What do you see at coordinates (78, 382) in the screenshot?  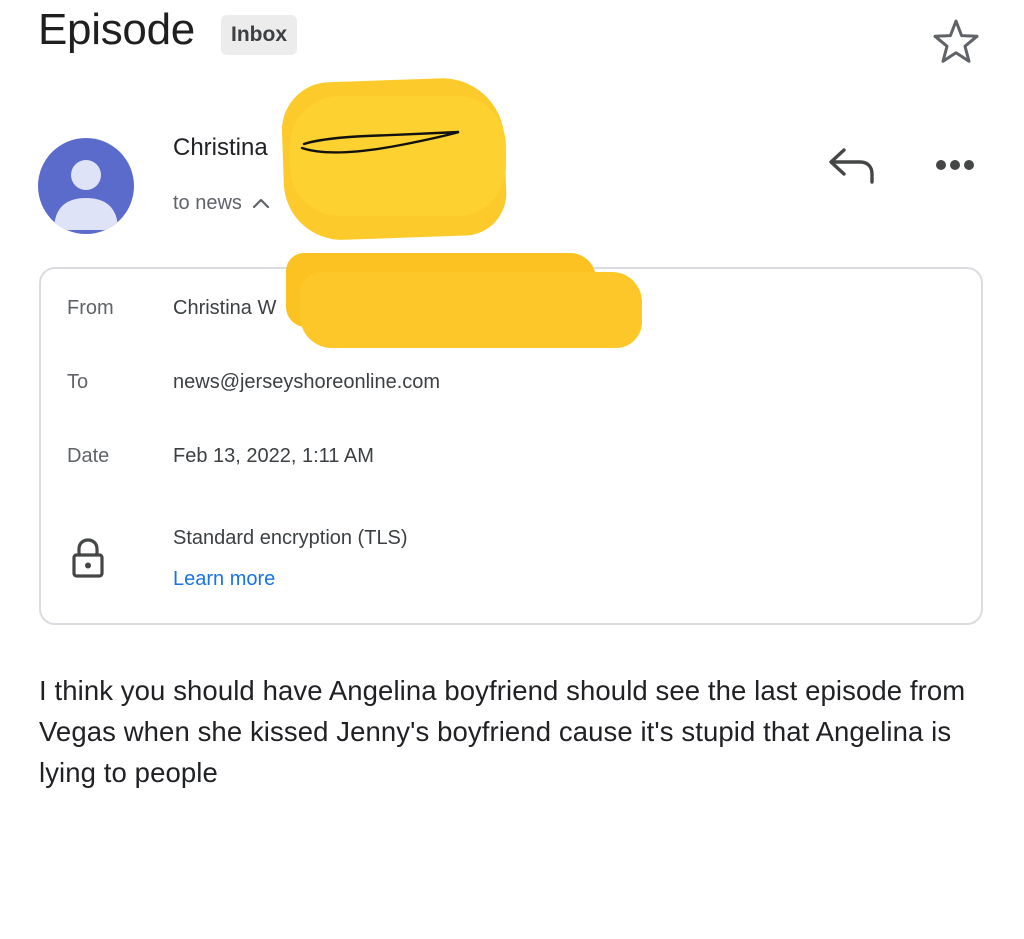 I see `to-label: To` at bounding box center [78, 382].